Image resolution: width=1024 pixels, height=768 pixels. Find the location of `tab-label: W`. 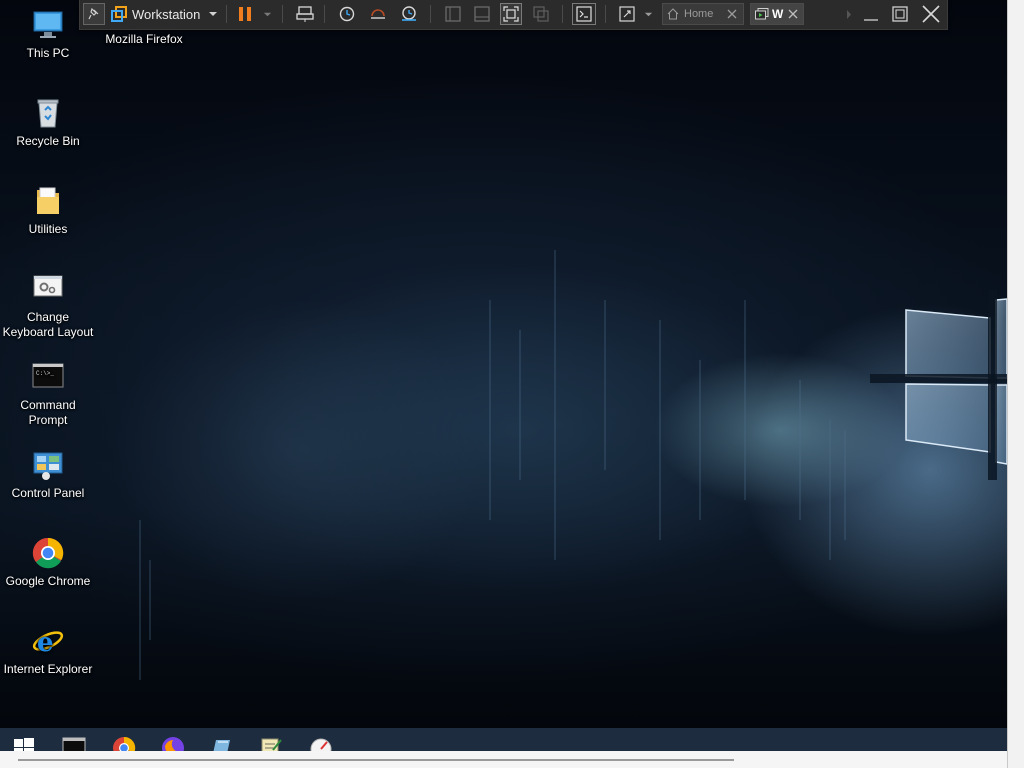

tab-label: W is located at coordinates (778, 14).